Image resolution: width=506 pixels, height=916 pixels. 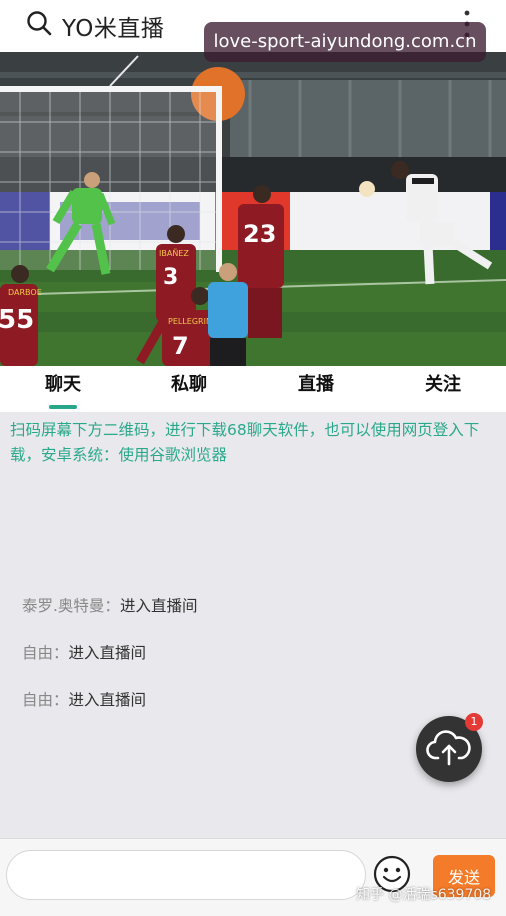 I want to click on jersey-number: 55, so click(x=17, y=320).